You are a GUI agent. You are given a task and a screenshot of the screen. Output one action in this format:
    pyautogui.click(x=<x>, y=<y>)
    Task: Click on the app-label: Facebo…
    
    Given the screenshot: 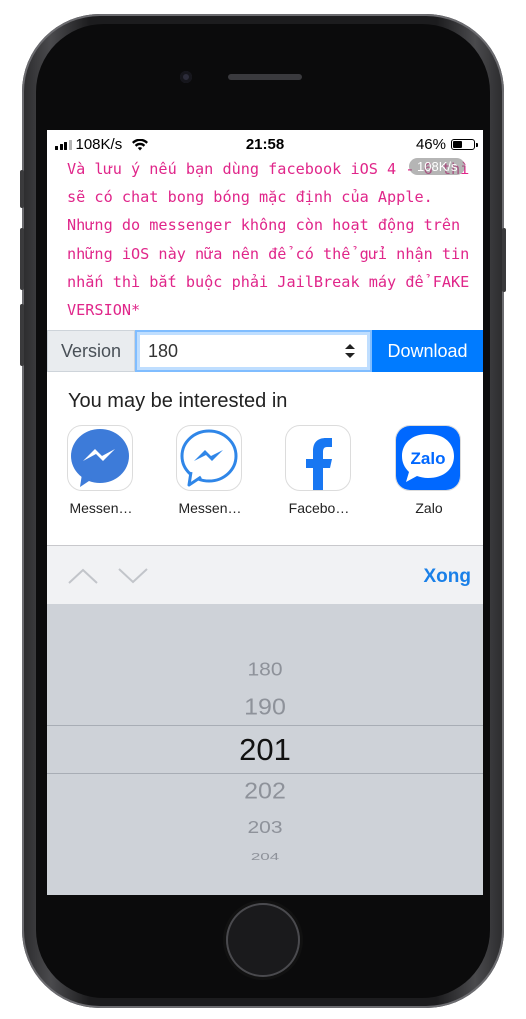 What is the action you would take?
    pyautogui.click(x=319, y=508)
    